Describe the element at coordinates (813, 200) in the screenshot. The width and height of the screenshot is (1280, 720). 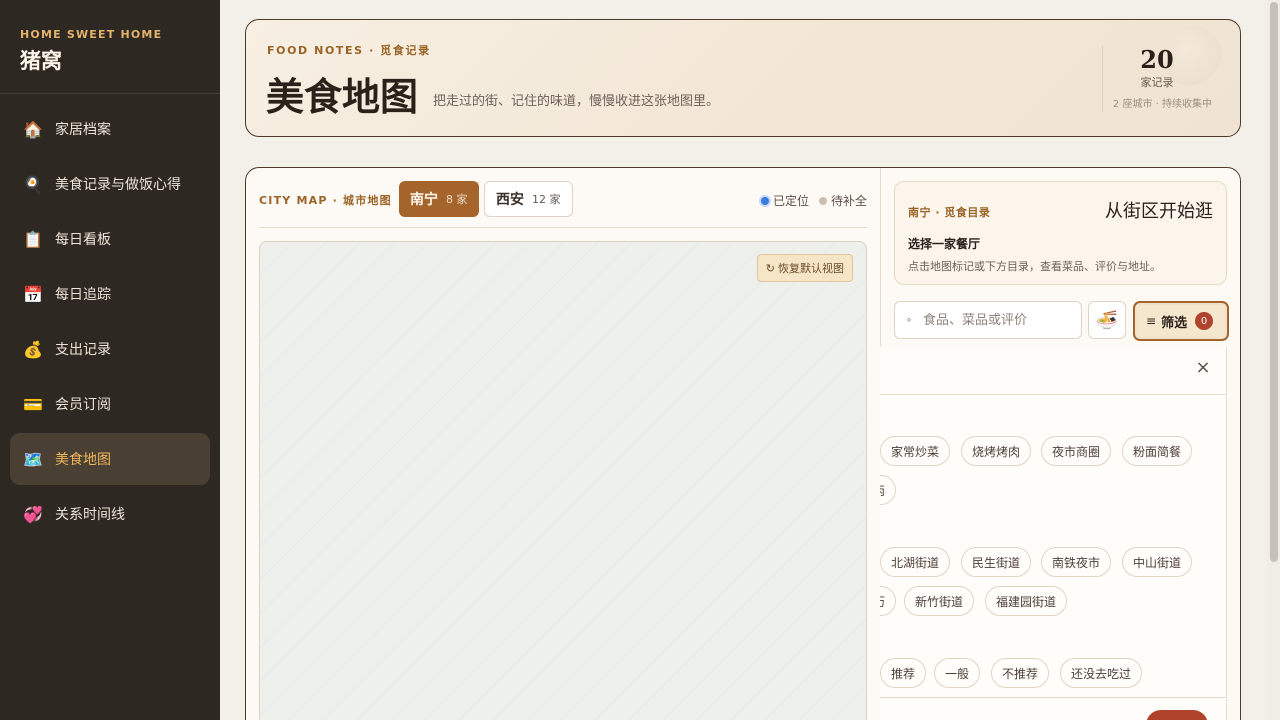
I see `map-legend: 已定位 待补全` at that location.